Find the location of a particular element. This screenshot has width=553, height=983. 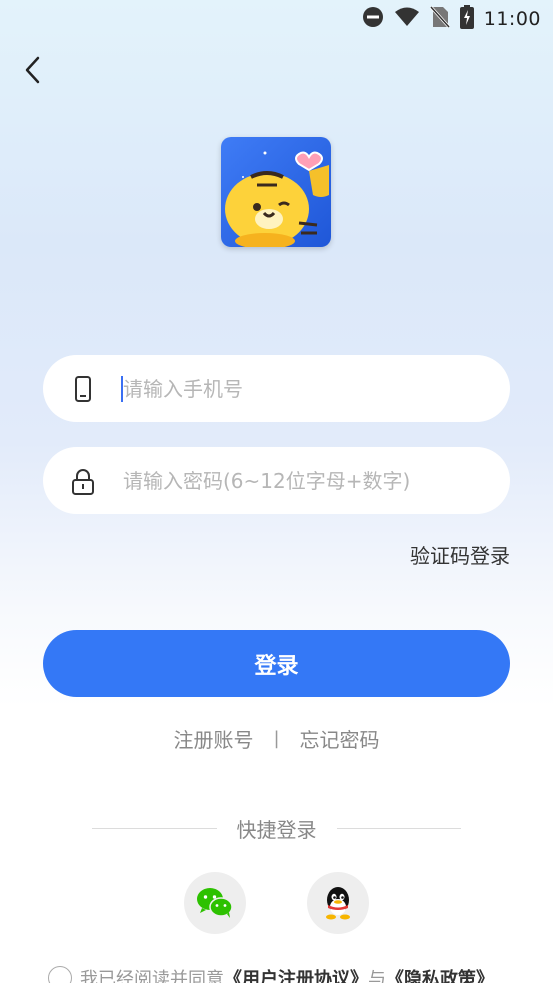

qq-icon is located at coordinates (338, 903).